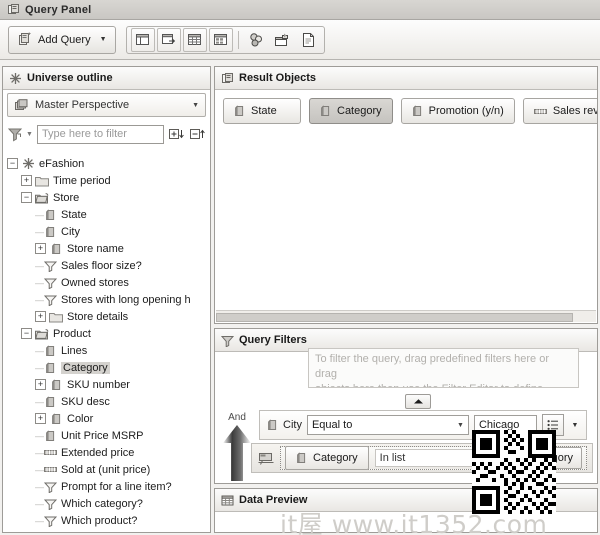 Image resolution: width=600 pixels, height=535 pixels. I want to click on tree-node: — SKU desc, so click(108, 401).